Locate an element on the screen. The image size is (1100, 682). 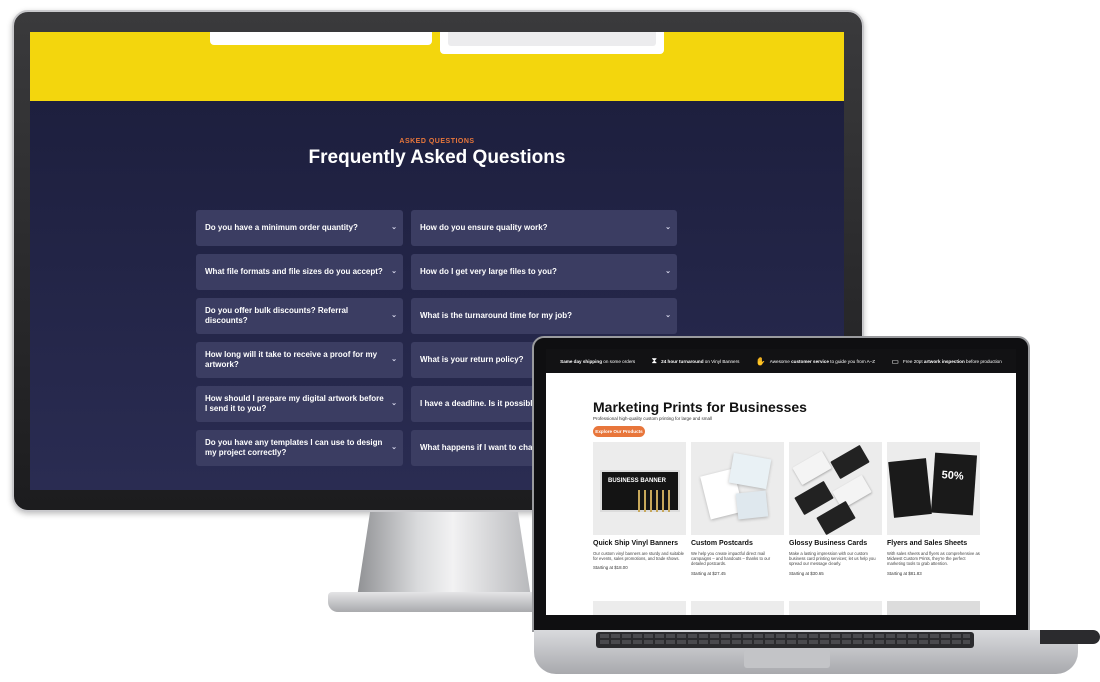
product-name: Flyers and Sales Sheets is located at coordinates (933, 544).